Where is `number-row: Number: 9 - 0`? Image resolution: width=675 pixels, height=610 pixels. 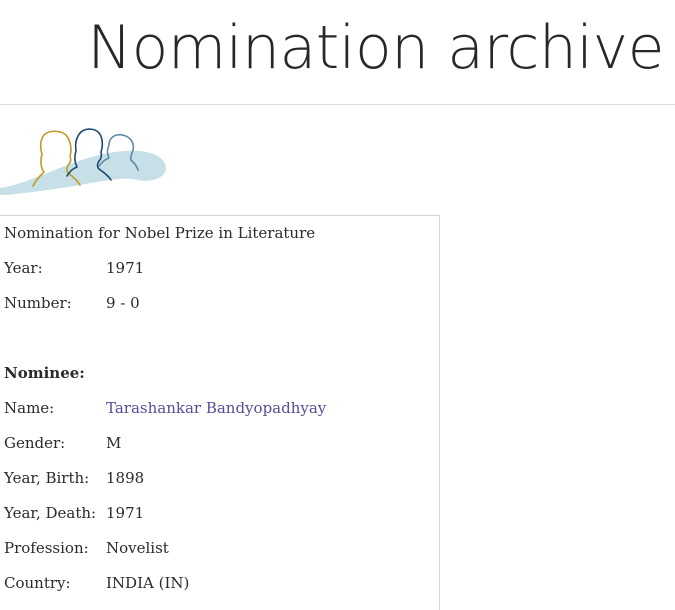 number-row: Number: 9 - 0 is located at coordinates (72, 303).